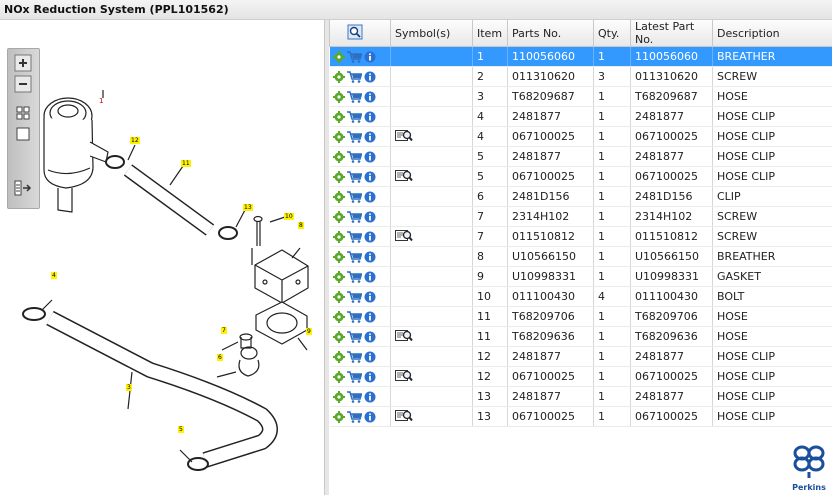  What do you see at coordinates (671, 336) in the screenshot?
I see `latest-part-no-cell: T68209636` at bounding box center [671, 336].